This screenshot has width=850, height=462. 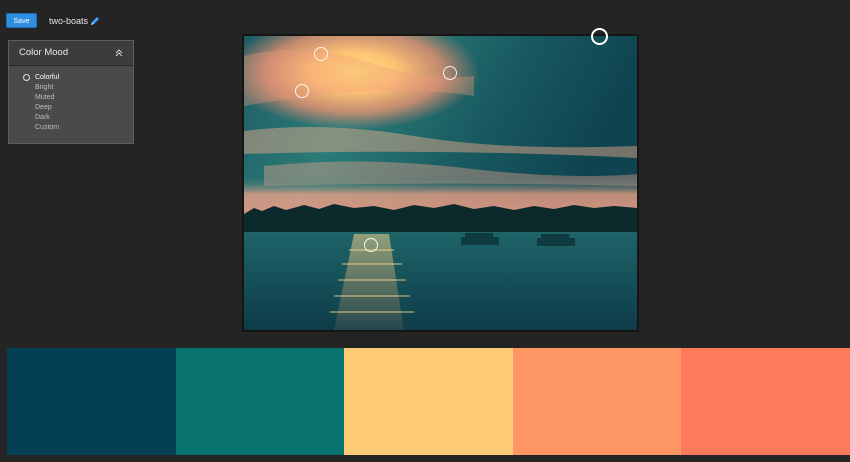 What do you see at coordinates (95, 21) in the screenshot?
I see `pencil-icon` at bounding box center [95, 21].